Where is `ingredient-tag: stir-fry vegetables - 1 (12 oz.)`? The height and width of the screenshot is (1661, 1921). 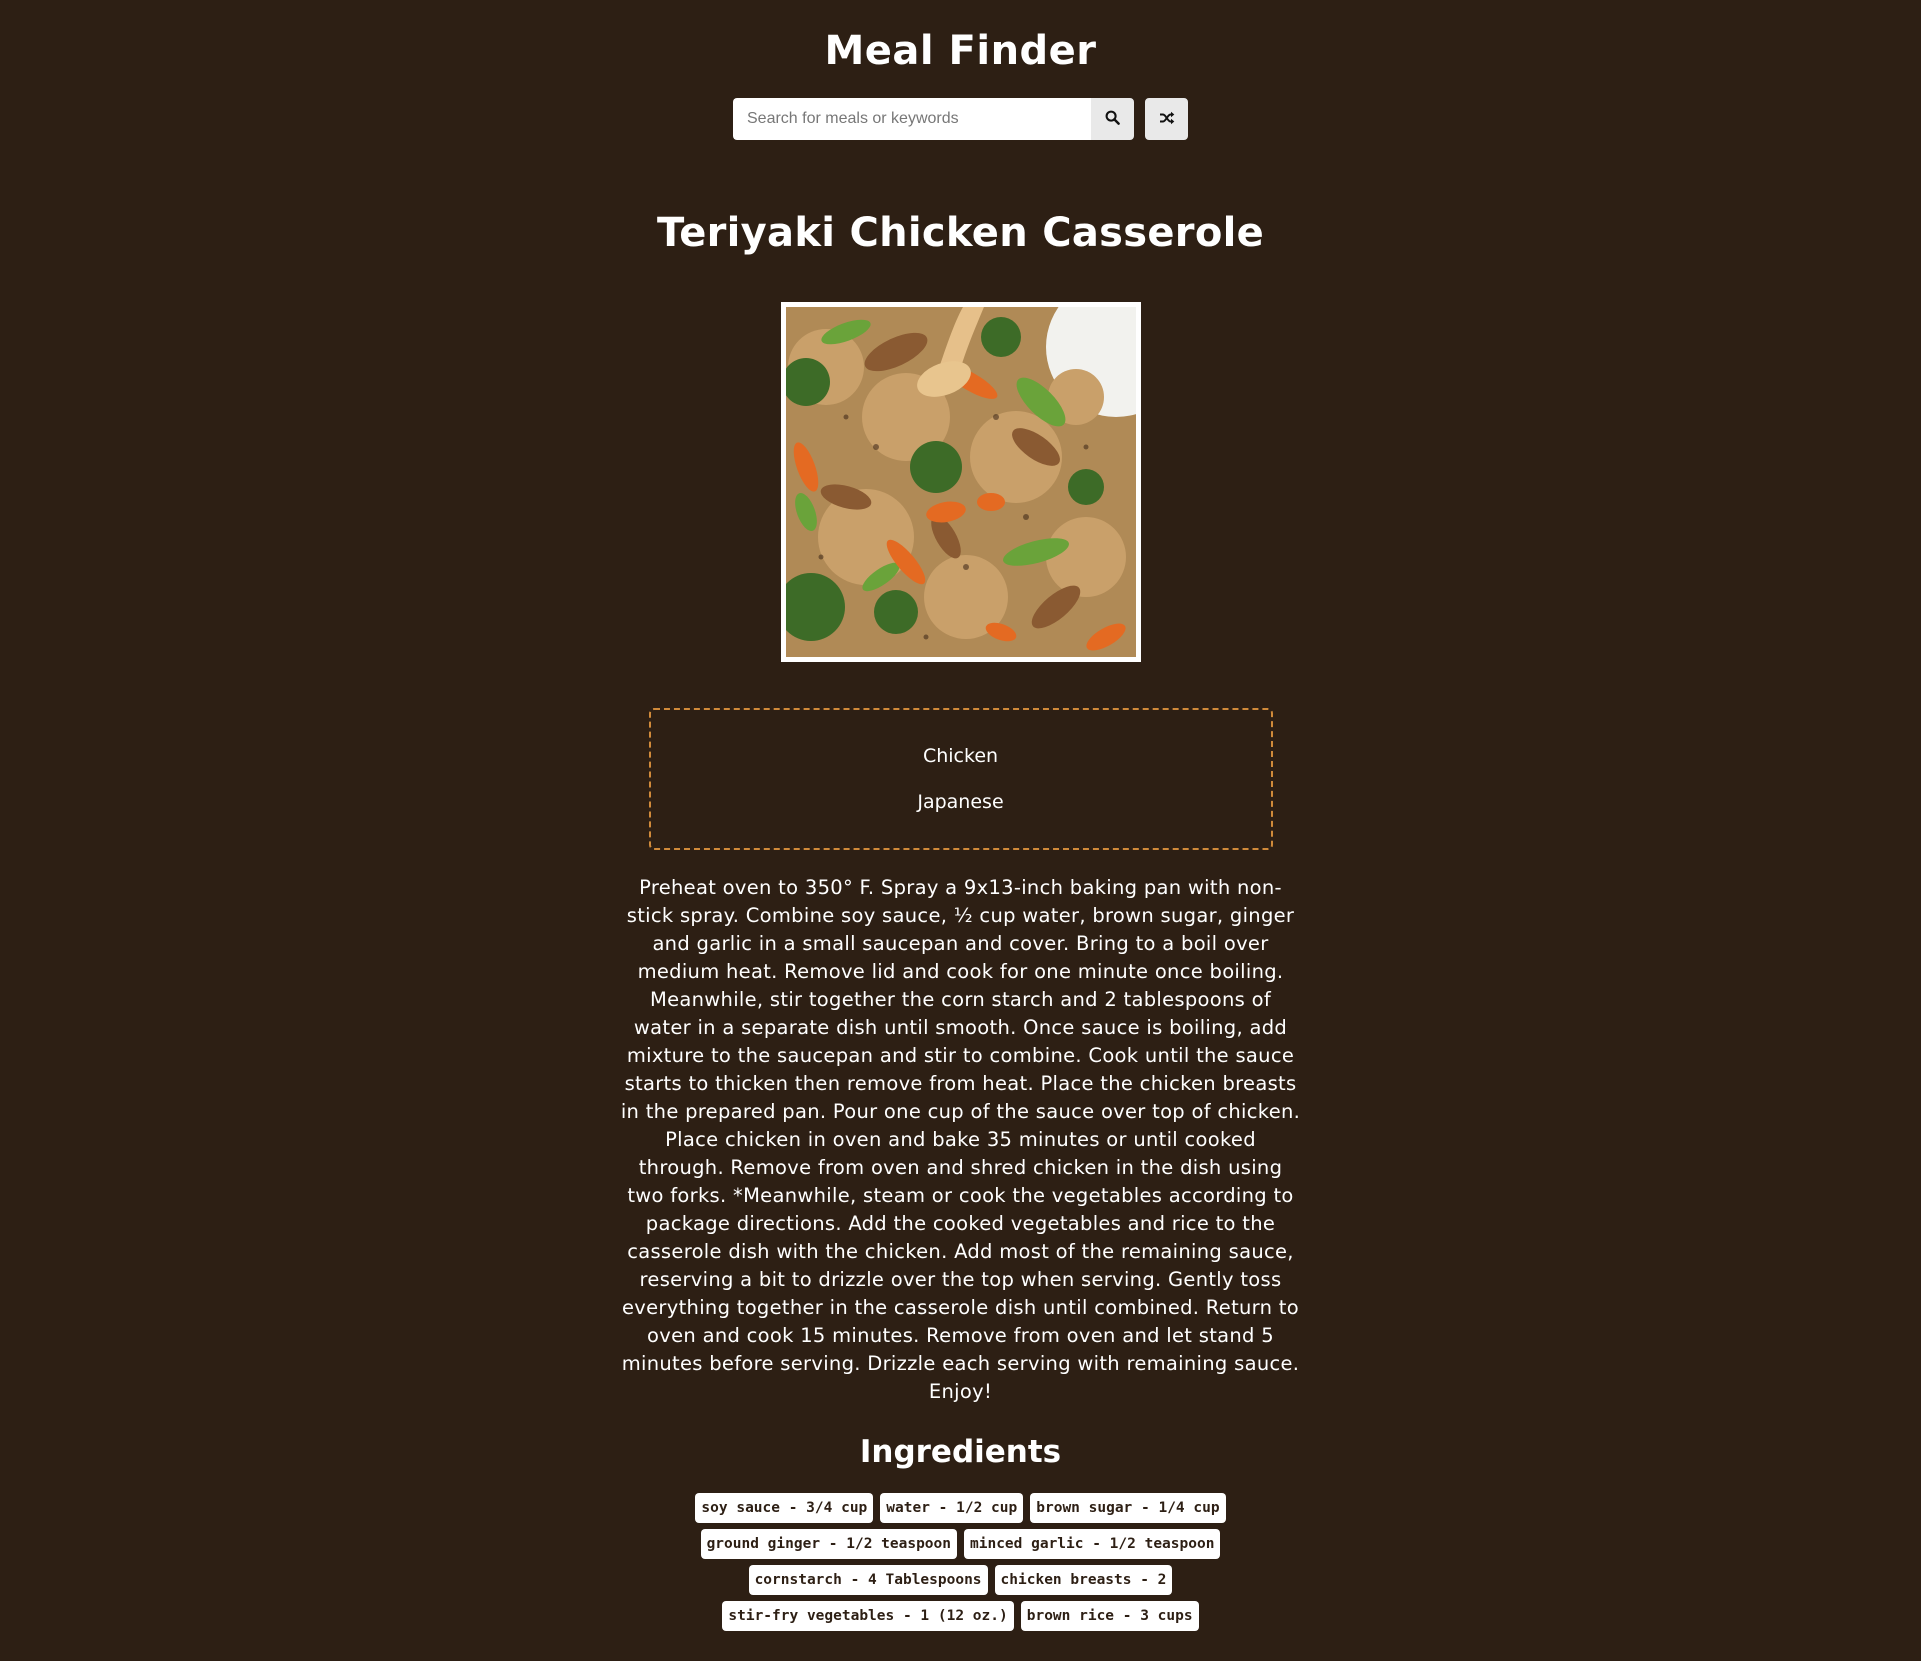
ingredient-tag: stir-fry vegetables - 1 (12 oz.) is located at coordinates (868, 1616).